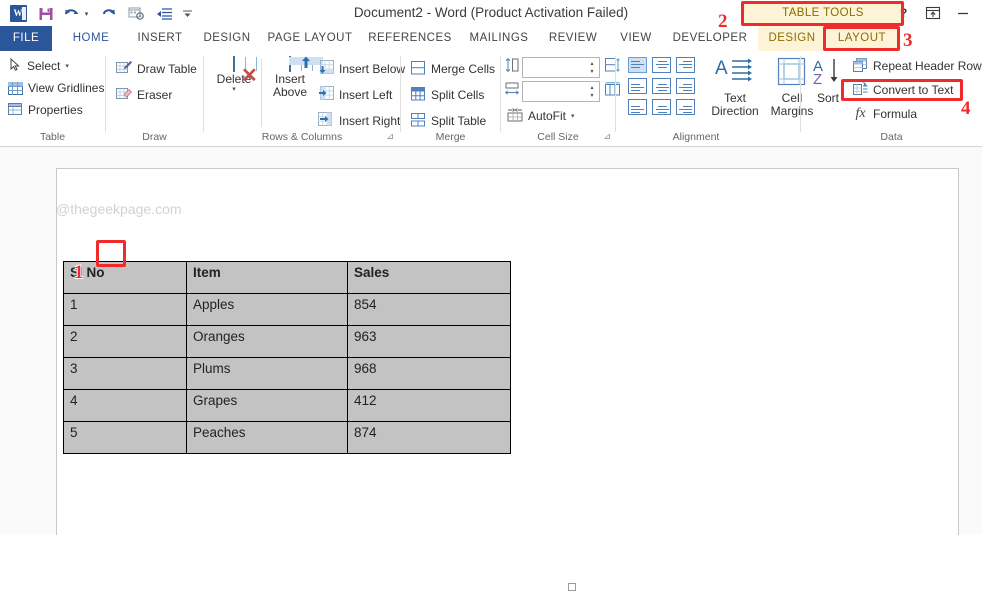 Image resolution: width=982 pixels, height=591 pixels. I want to click on text-direction-button: A Text Direction, so click(735, 87).